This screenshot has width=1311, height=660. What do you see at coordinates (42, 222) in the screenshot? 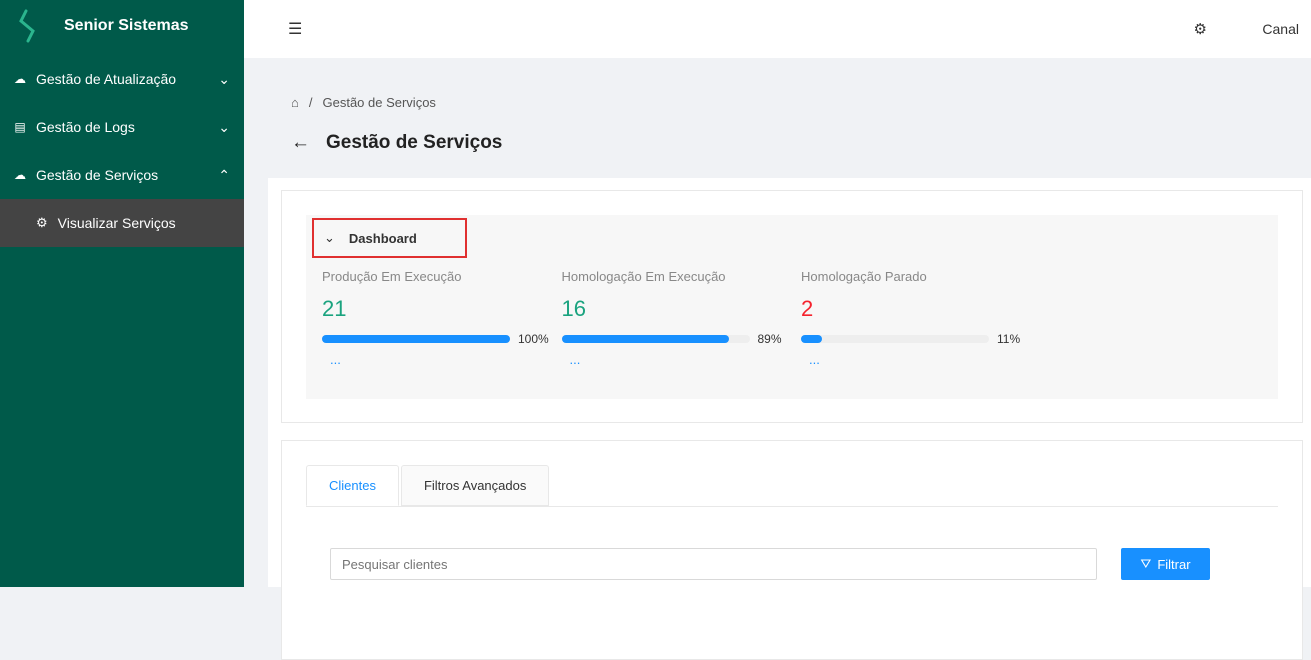
I see `gear-icon: ⚙` at bounding box center [42, 222].